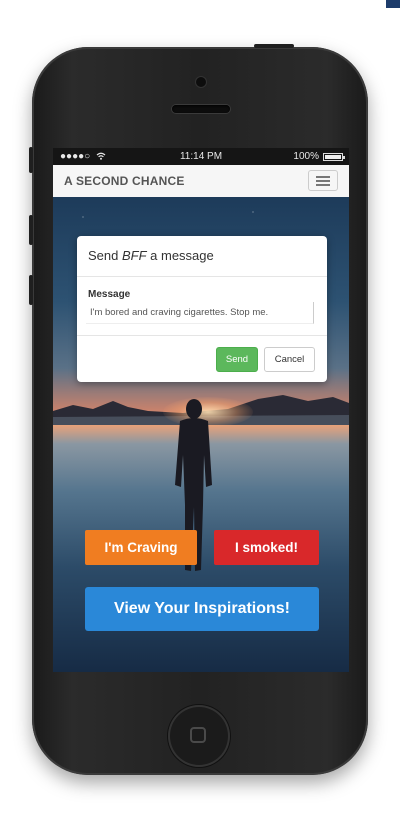  Describe the element at coordinates (393, 4) in the screenshot. I see `corner-mark` at that location.